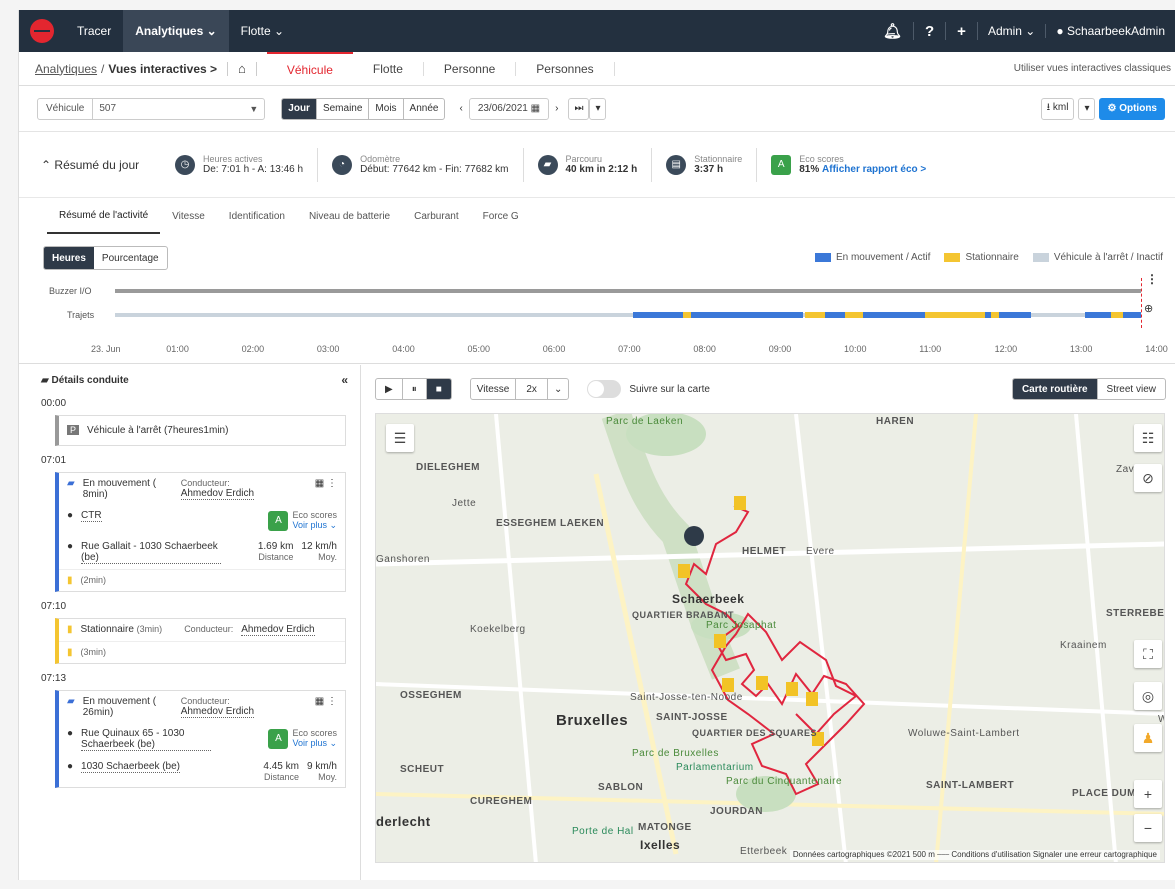 This screenshot has height=889, width=1175. I want to click on tab-personne: Personne, so click(470, 68).